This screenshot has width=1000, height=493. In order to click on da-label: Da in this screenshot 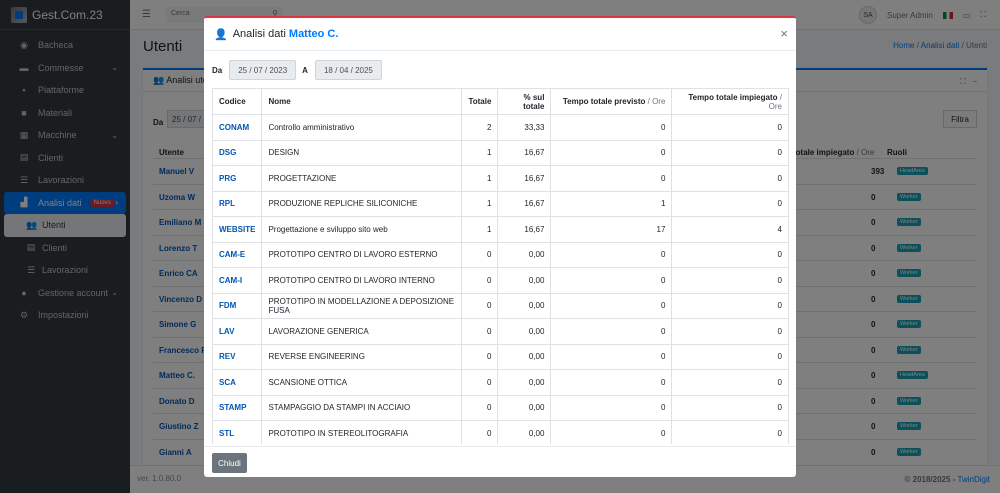, I will do `click(217, 70)`.